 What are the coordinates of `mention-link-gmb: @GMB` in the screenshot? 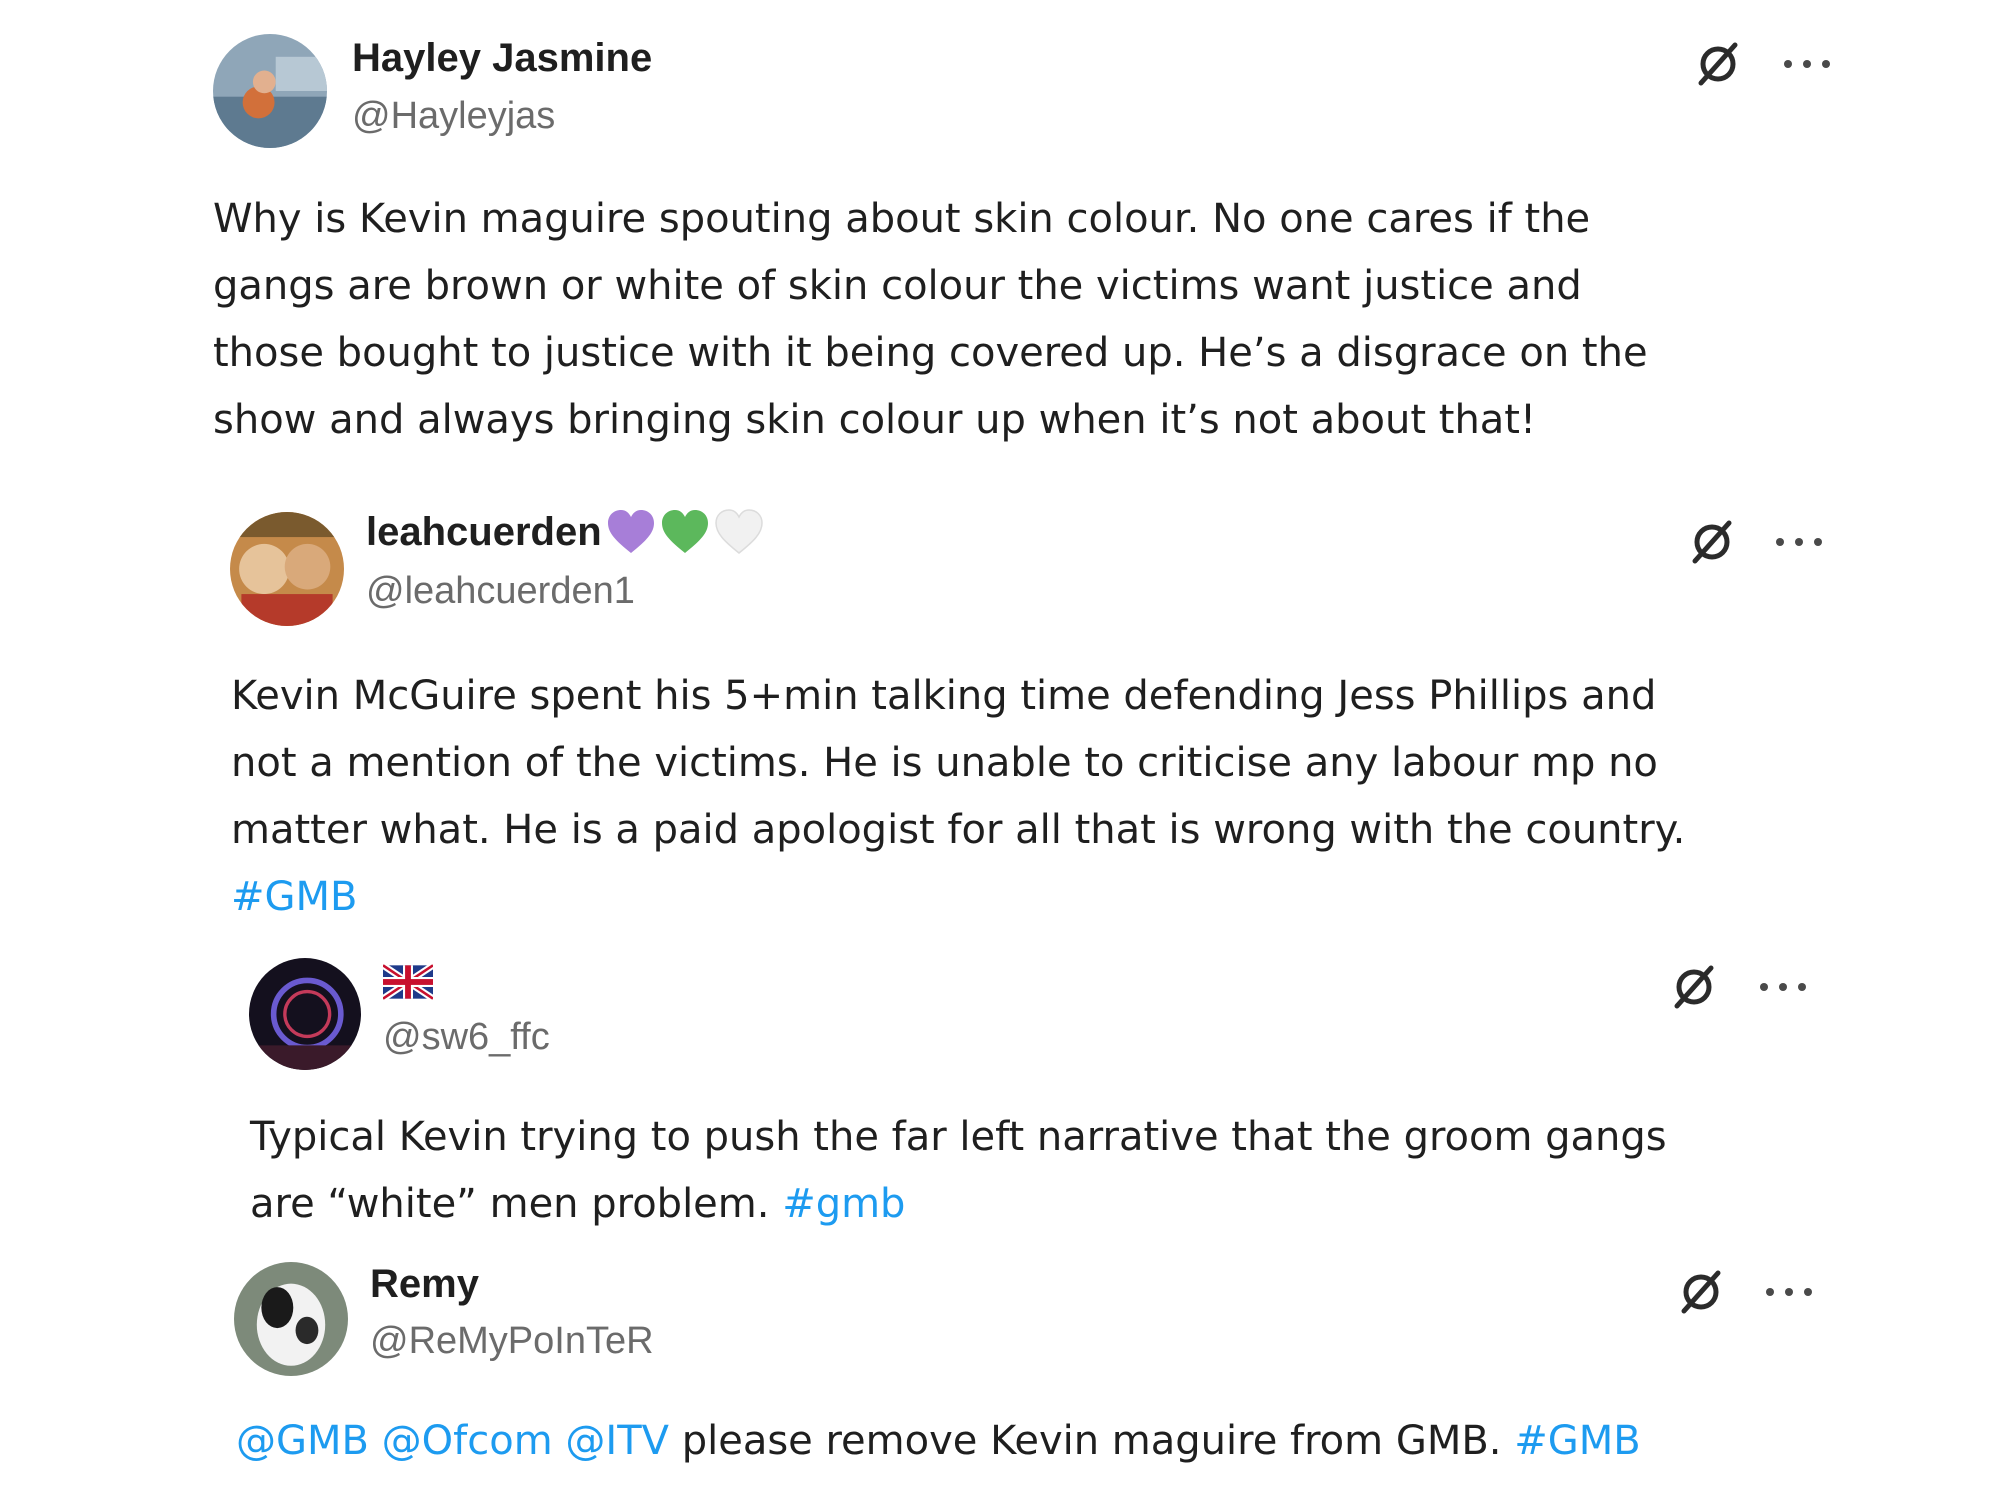 It's located at (302, 1441).